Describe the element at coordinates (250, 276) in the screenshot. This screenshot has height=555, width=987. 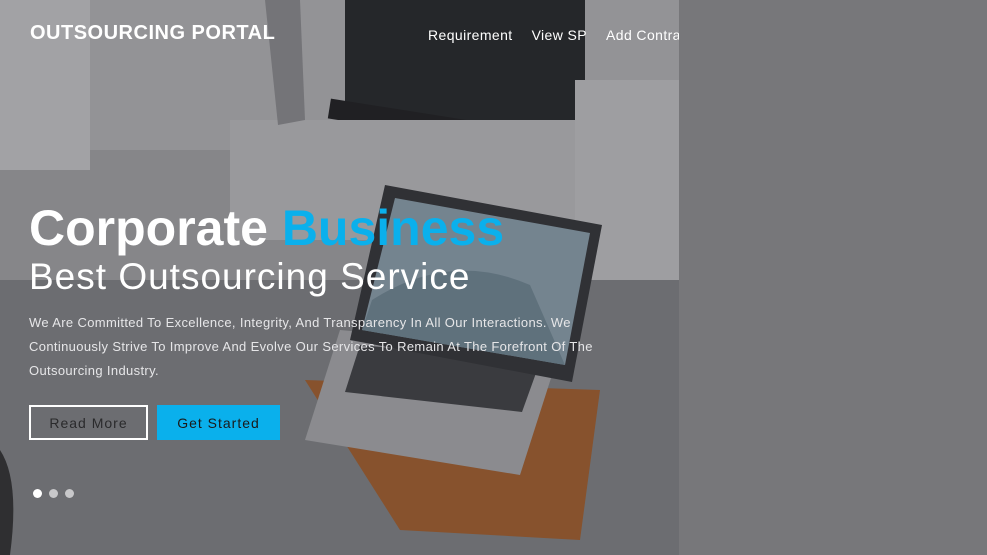
I see `hero-subtitle: Best Outsourcing Service` at that location.